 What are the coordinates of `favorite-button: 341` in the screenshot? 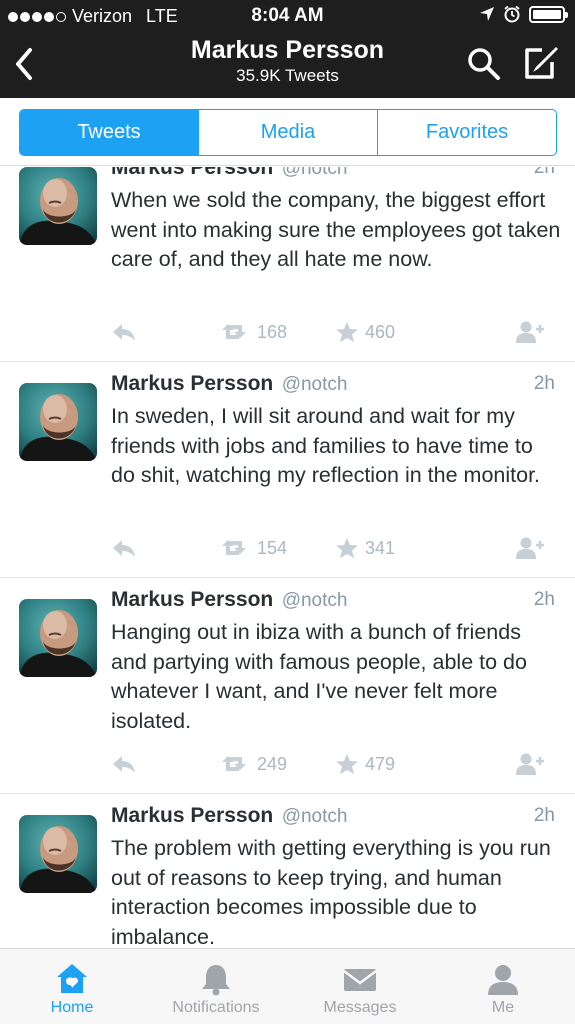 It's located at (365, 548).